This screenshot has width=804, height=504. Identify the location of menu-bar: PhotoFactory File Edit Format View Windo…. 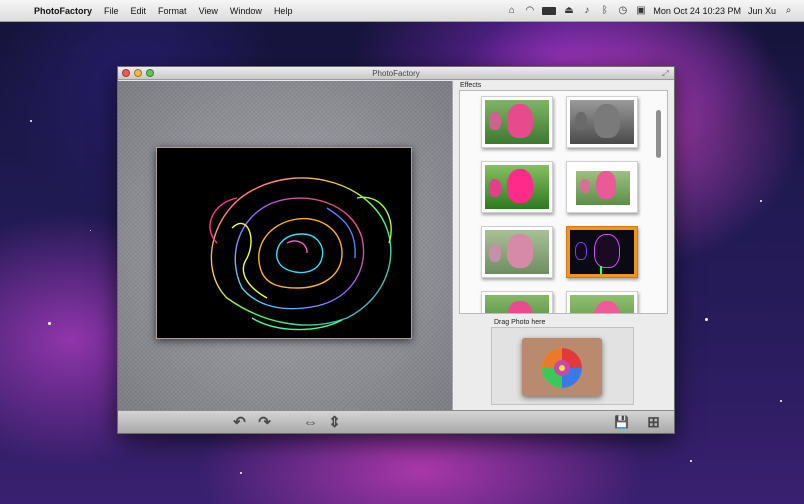
(402, 11).